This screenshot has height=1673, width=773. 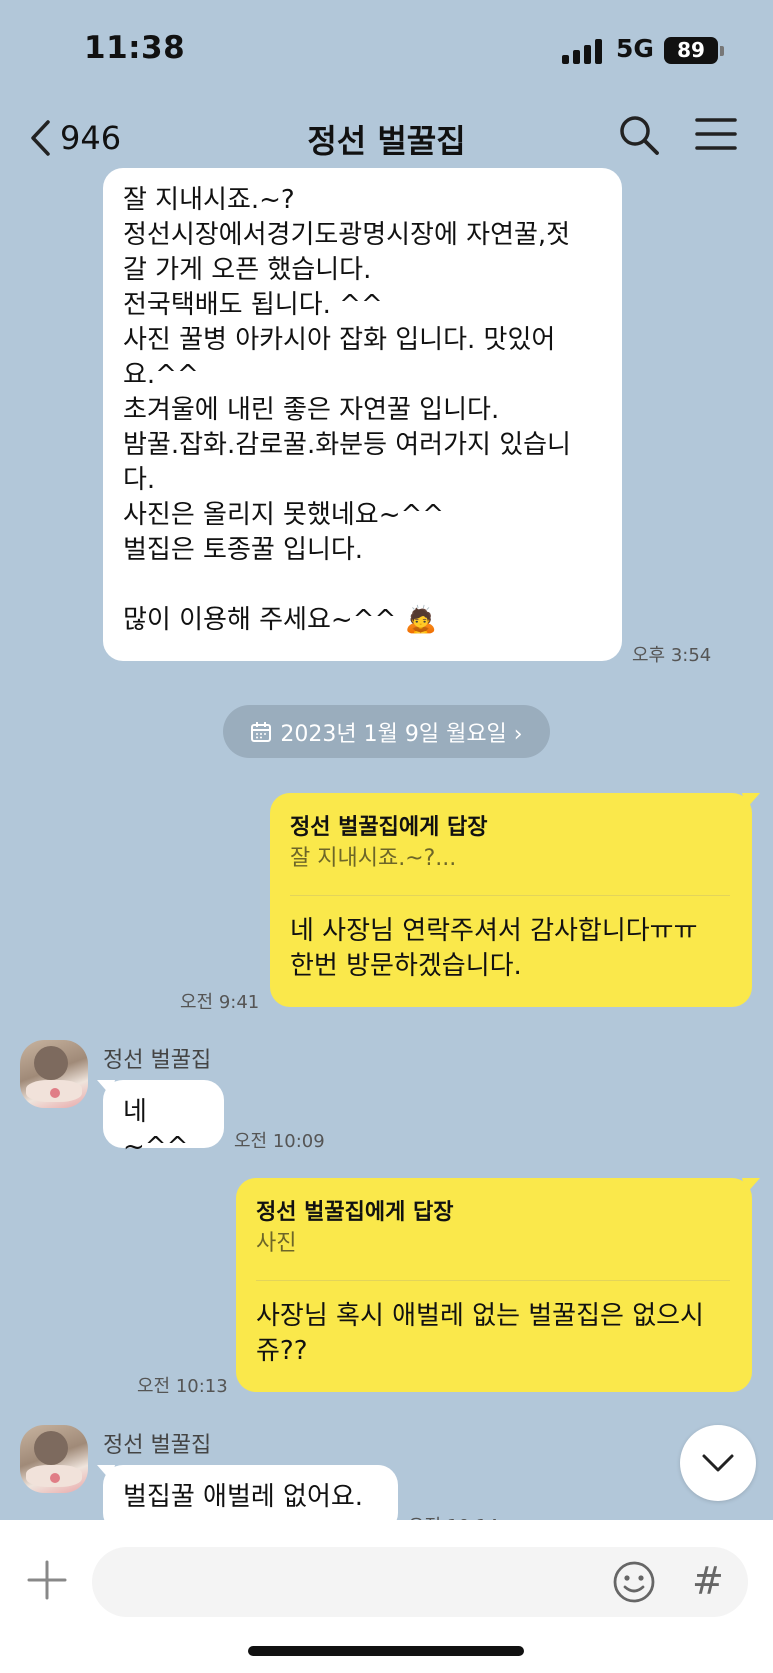 What do you see at coordinates (311, 410) in the screenshot?
I see `message-line: 초겨울에 내린 좋은 자연꿀 입니다.` at bounding box center [311, 410].